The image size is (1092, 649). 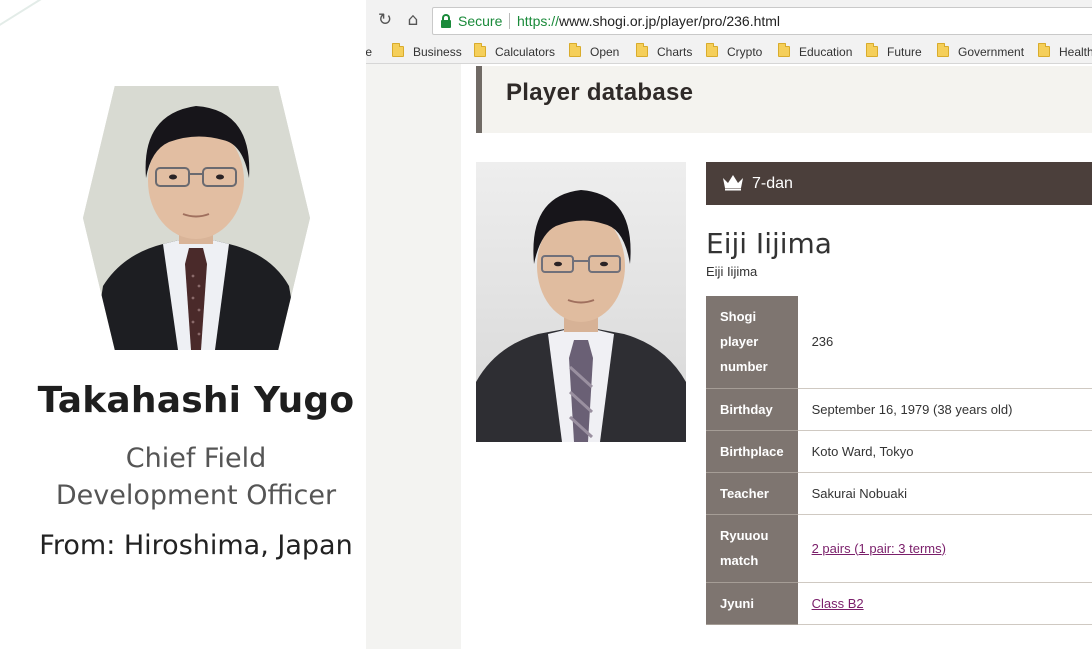 I want to click on row-value: Koto Ward, Tokyo, so click(x=944, y=451).